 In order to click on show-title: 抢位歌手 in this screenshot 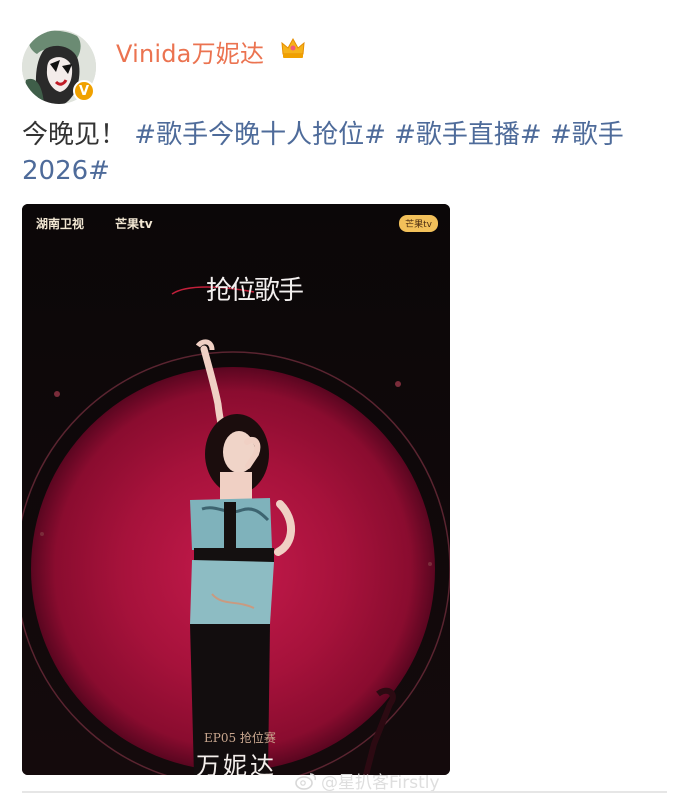, I will do `click(255, 291)`.